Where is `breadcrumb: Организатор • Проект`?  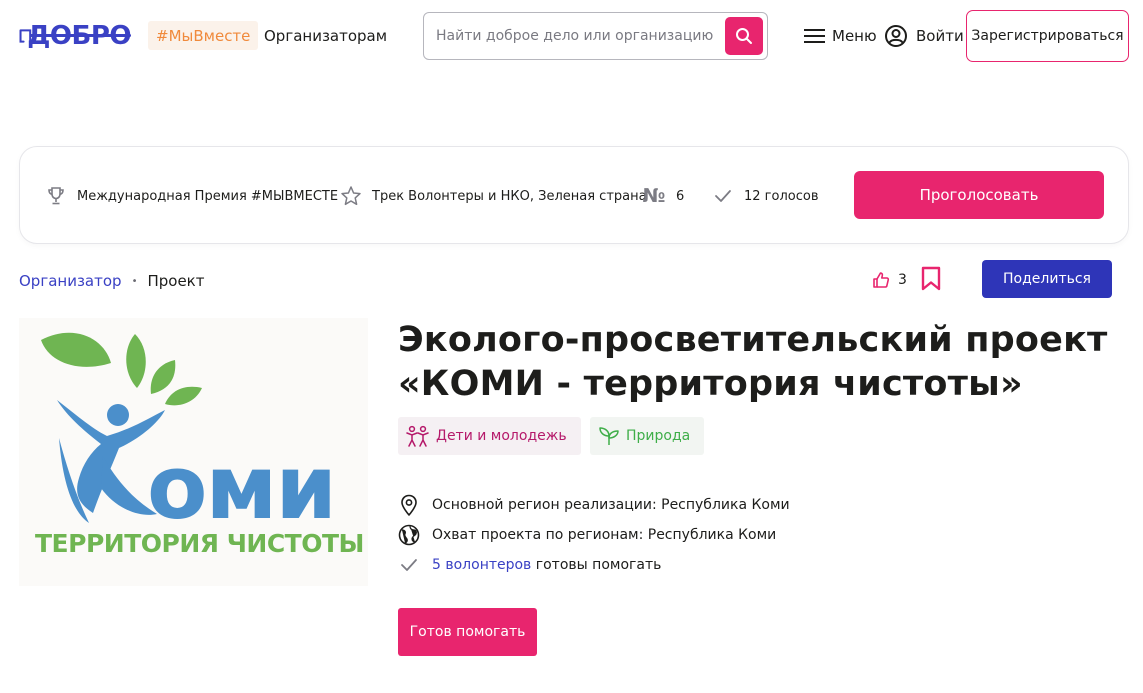 breadcrumb: Организатор • Проект is located at coordinates (111, 281).